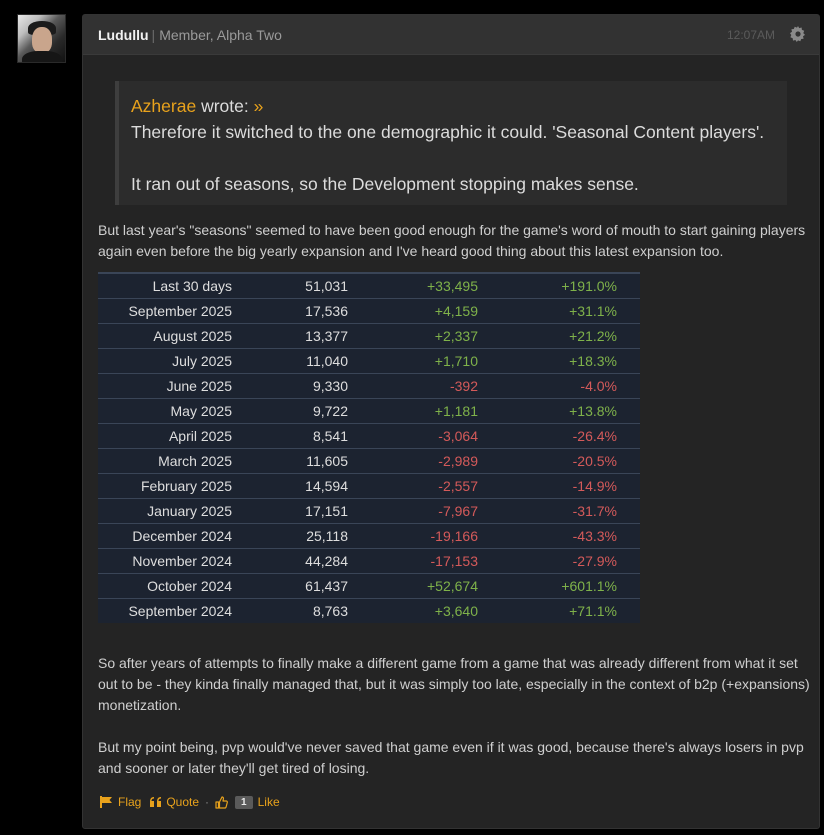  Describe the element at coordinates (452, 285) in the screenshot. I see `stats-change-cell: +33,495` at that location.